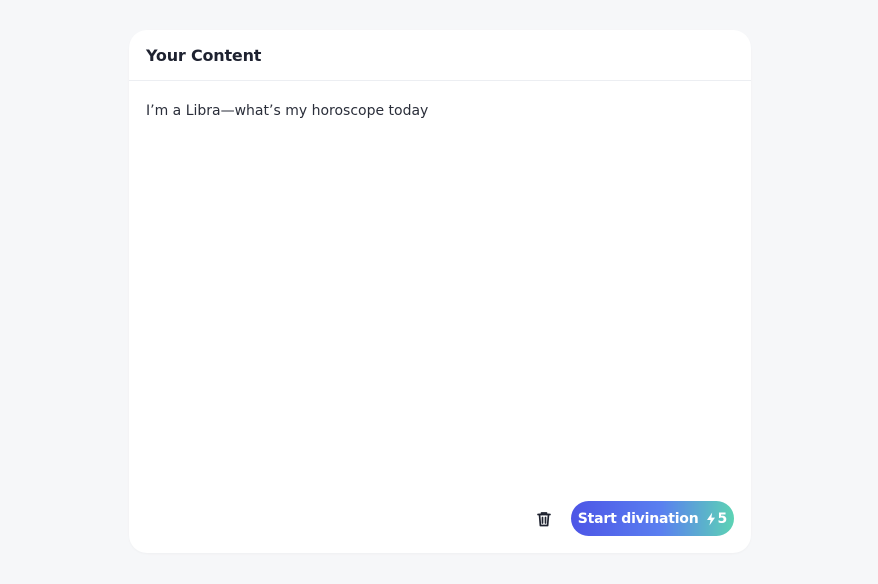 This screenshot has height=584, width=878. What do you see at coordinates (638, 518) in the screenshot?
I see `start-divination-label: Start divination` at bounding box center [638, 518].